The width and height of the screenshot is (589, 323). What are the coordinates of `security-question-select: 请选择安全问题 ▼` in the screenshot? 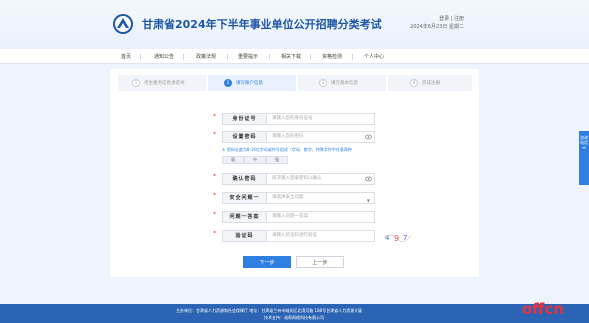 It's located at (321, 198).